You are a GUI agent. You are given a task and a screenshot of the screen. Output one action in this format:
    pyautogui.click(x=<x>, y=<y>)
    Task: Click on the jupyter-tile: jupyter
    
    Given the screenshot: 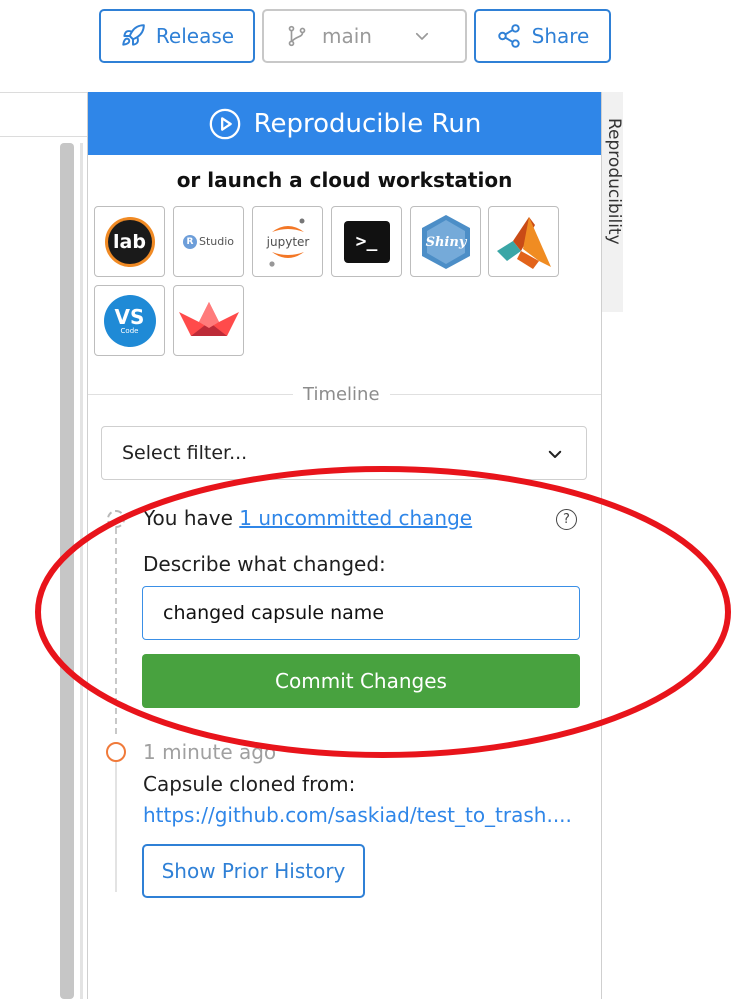 What is the action you would take?
    pyautogui.click(x=287, y=241)
    